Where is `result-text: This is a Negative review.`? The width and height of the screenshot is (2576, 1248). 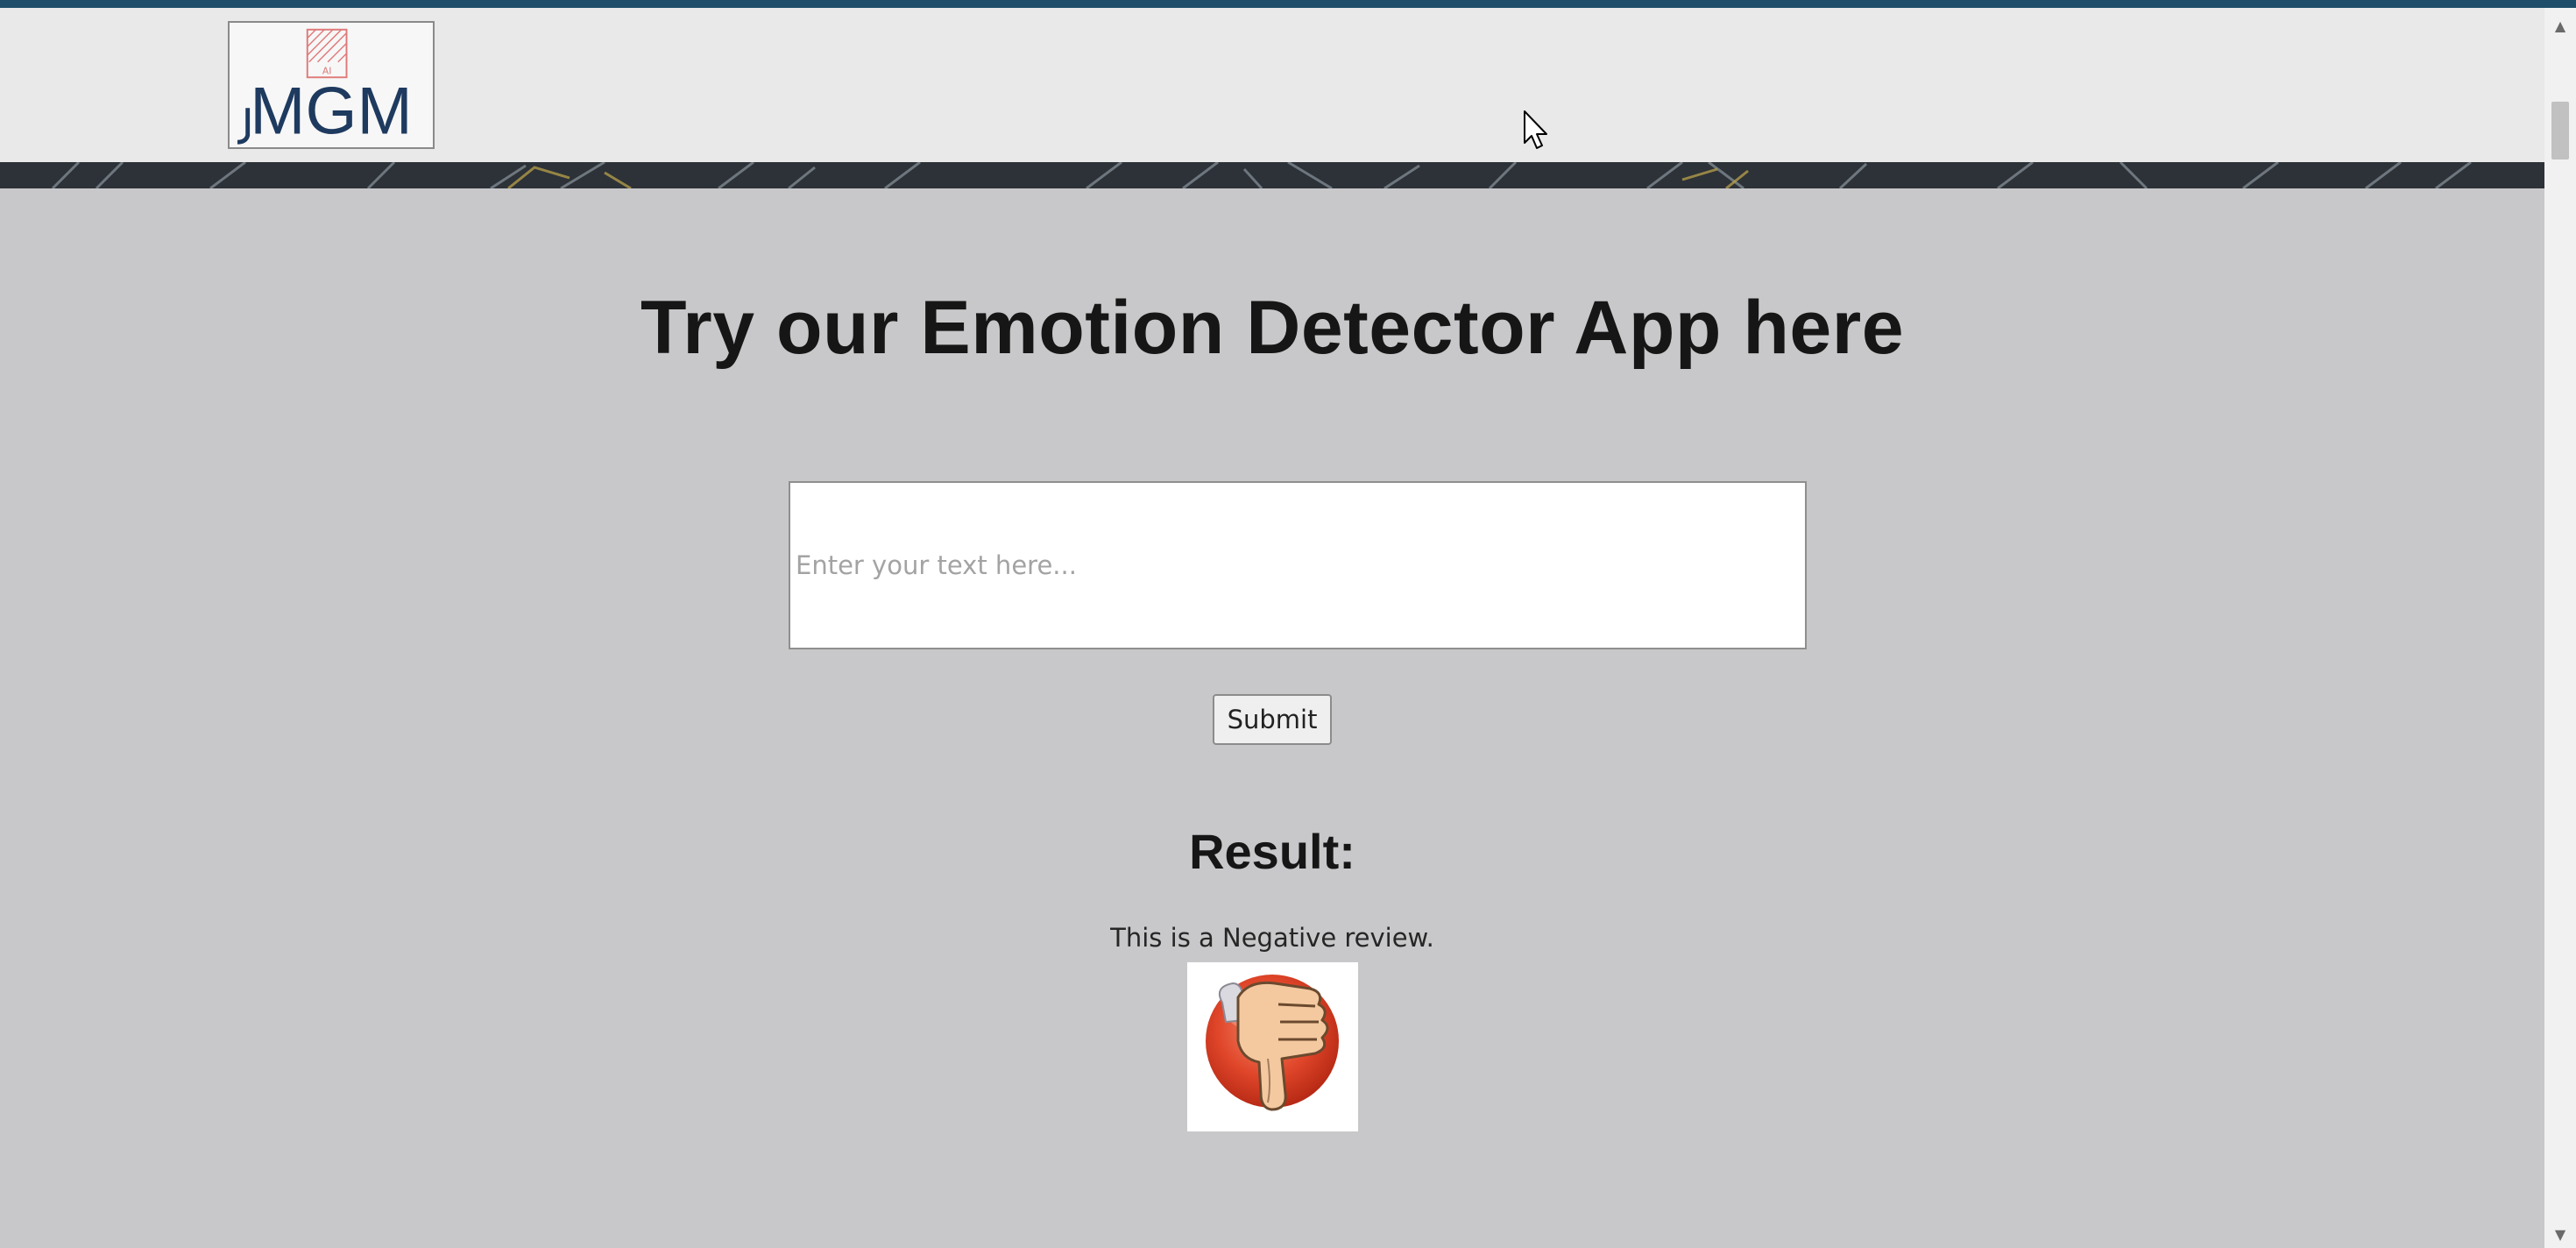
result-text: This is a Negative review. is located at coordinates (1272, 938).